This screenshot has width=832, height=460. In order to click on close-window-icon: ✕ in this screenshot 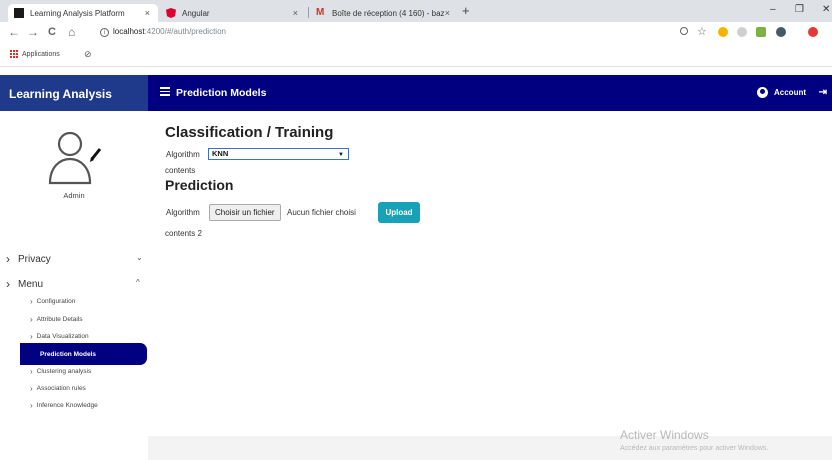, I will do `click(826, 9)`.